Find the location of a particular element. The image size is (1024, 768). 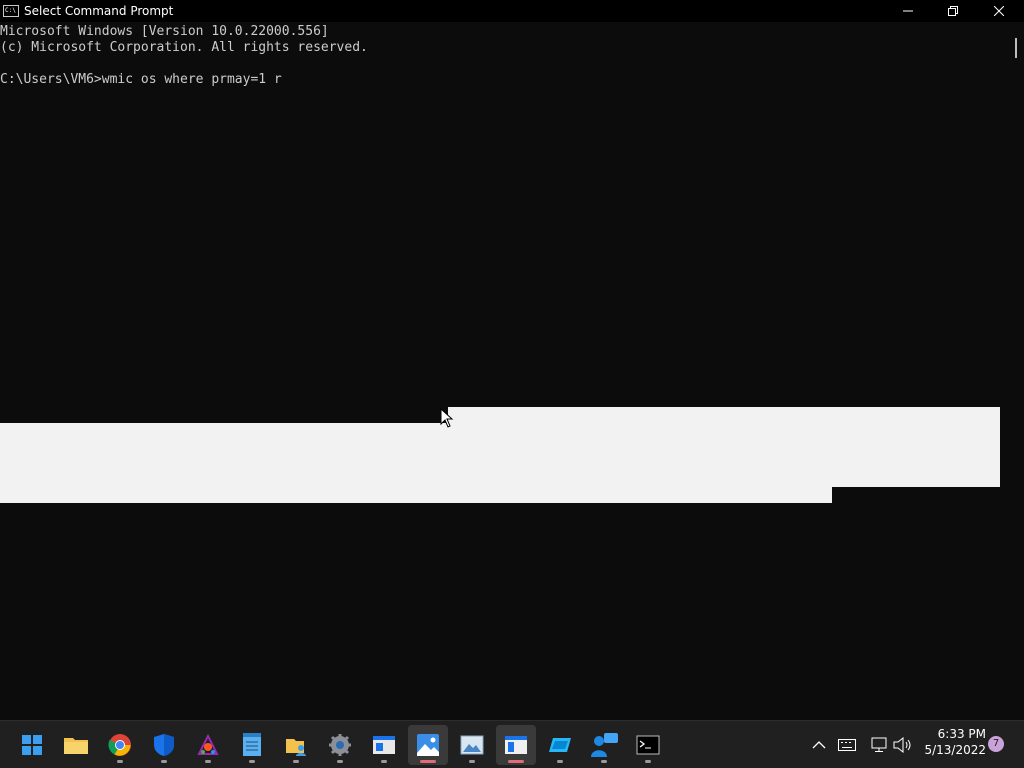

taskbar-paint is located at coordinates (208, 745).